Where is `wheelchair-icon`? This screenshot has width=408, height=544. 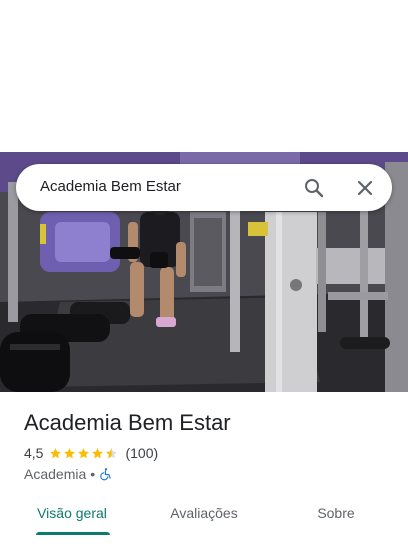
wheelchair-icon is located at coordinates (105, 474).